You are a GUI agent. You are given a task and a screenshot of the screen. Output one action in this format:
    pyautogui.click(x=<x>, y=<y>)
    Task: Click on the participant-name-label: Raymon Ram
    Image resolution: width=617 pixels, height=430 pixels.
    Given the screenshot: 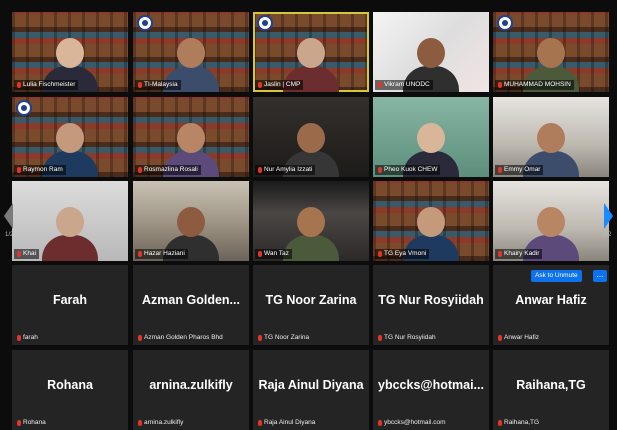 What is the action you would take?
    pyautogui.click(x=40, y=170)
    